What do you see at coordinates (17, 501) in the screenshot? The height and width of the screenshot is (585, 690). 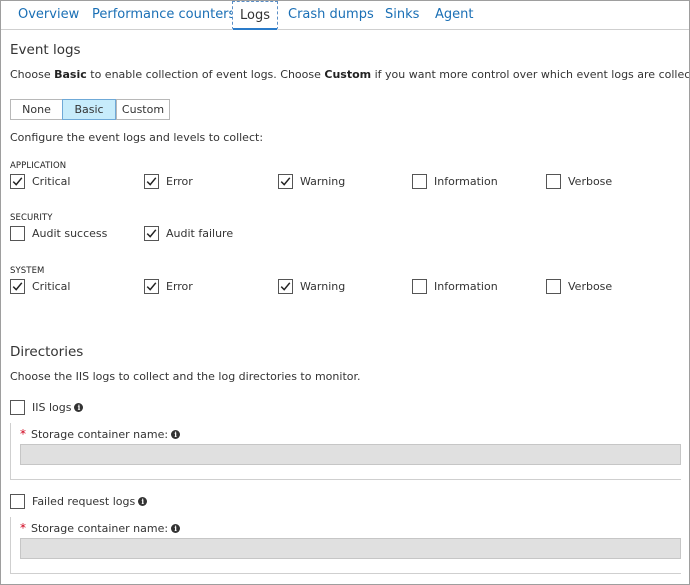 I see `failed-request-logs-checkbox` at bounding box center [17, 501].